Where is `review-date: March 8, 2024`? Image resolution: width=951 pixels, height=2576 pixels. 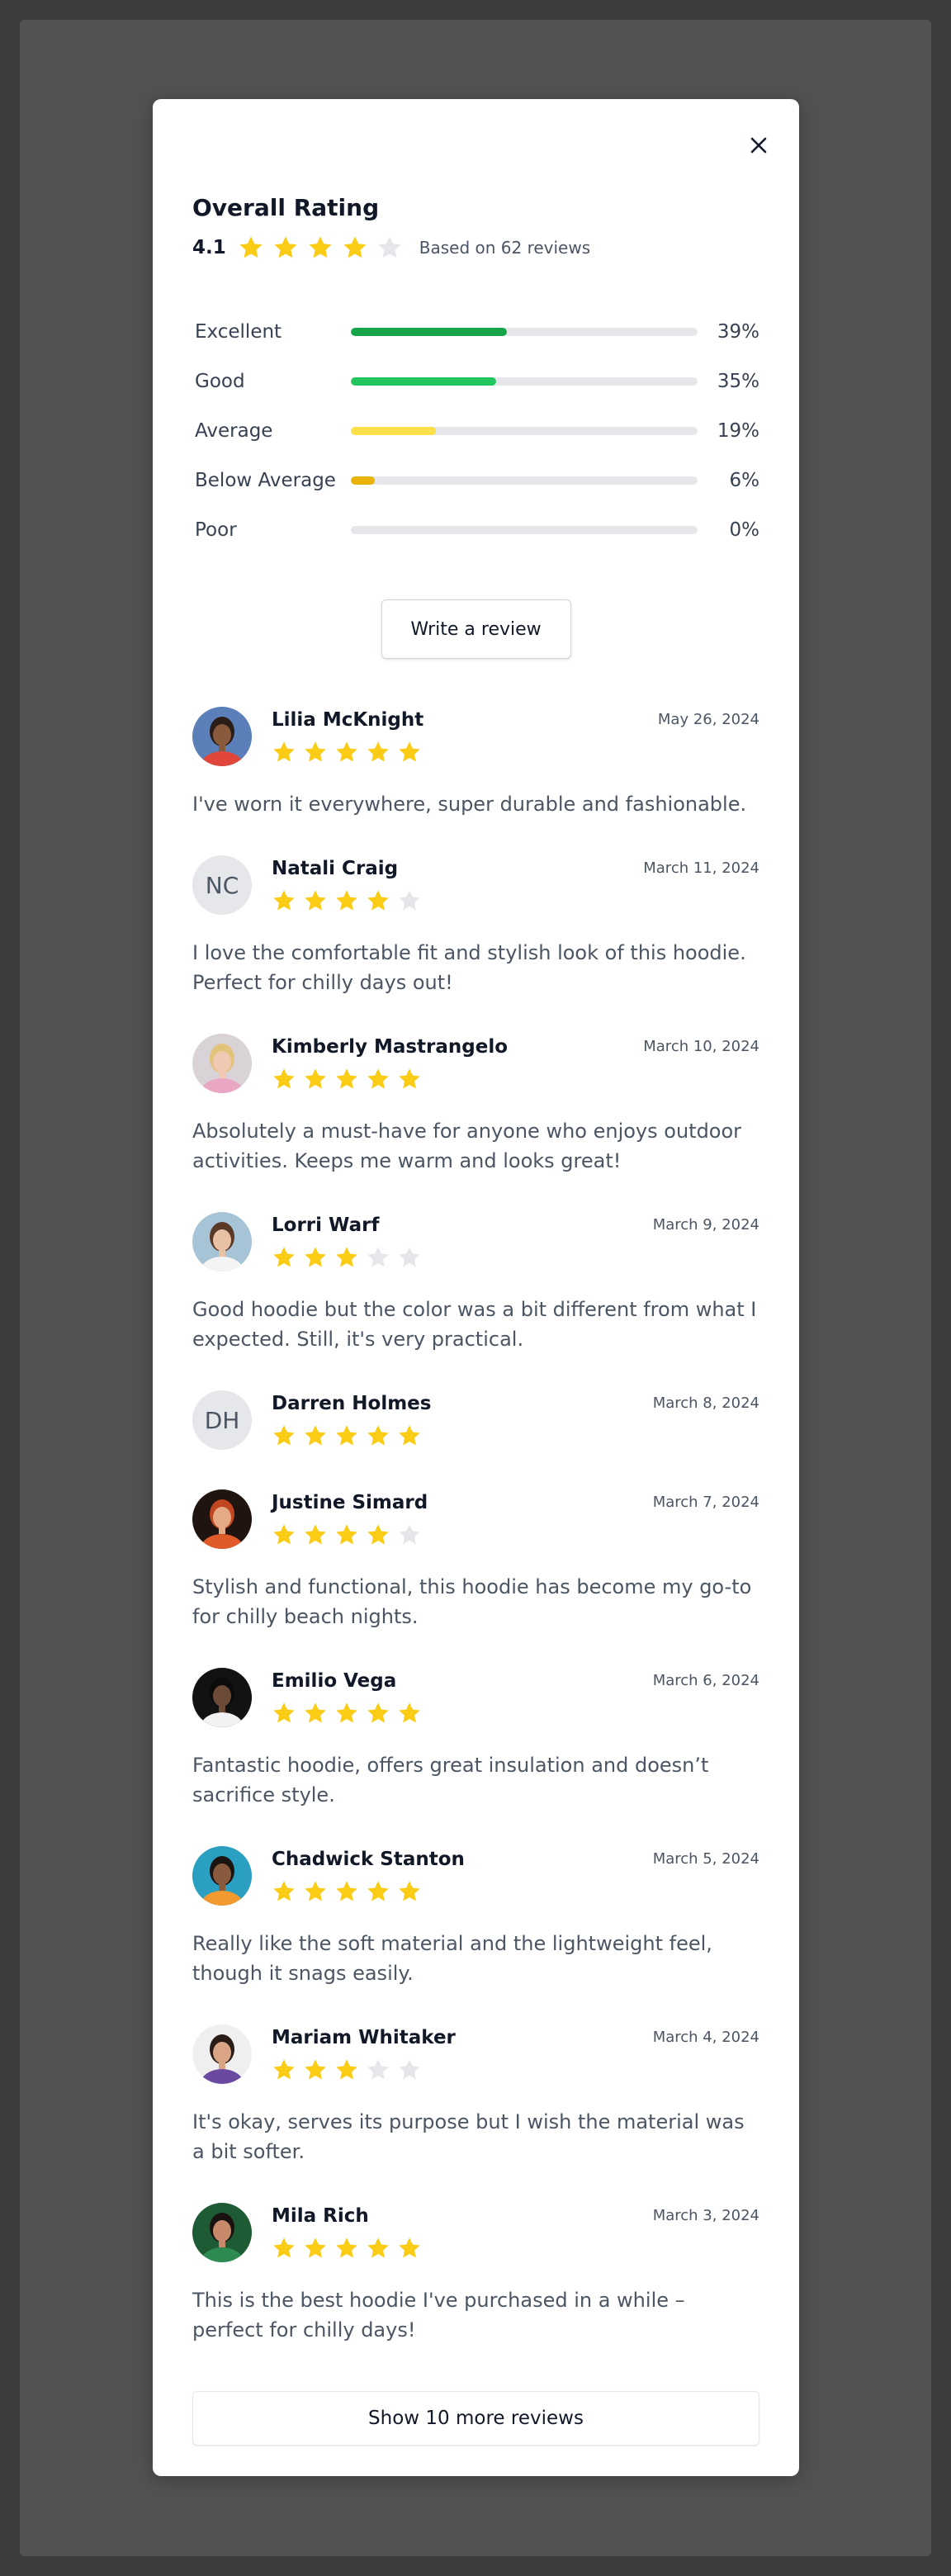
review-date: March 8, 2024 is located at coordinates (705, 1403).